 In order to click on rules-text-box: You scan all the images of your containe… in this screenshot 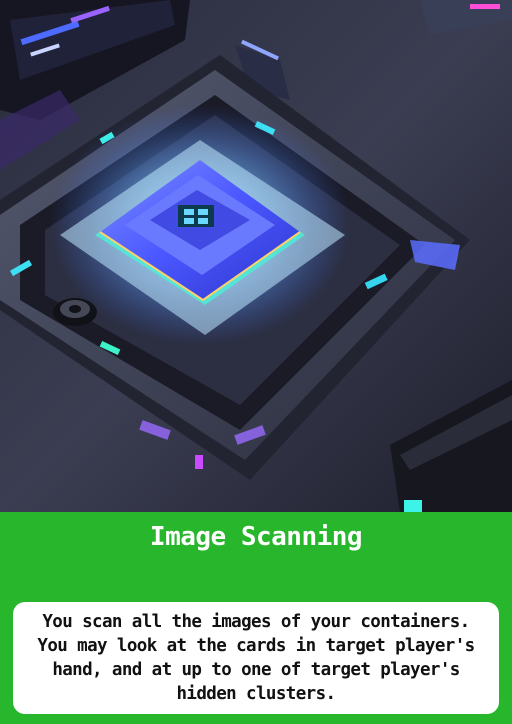, I will do `click(256, 658)`.